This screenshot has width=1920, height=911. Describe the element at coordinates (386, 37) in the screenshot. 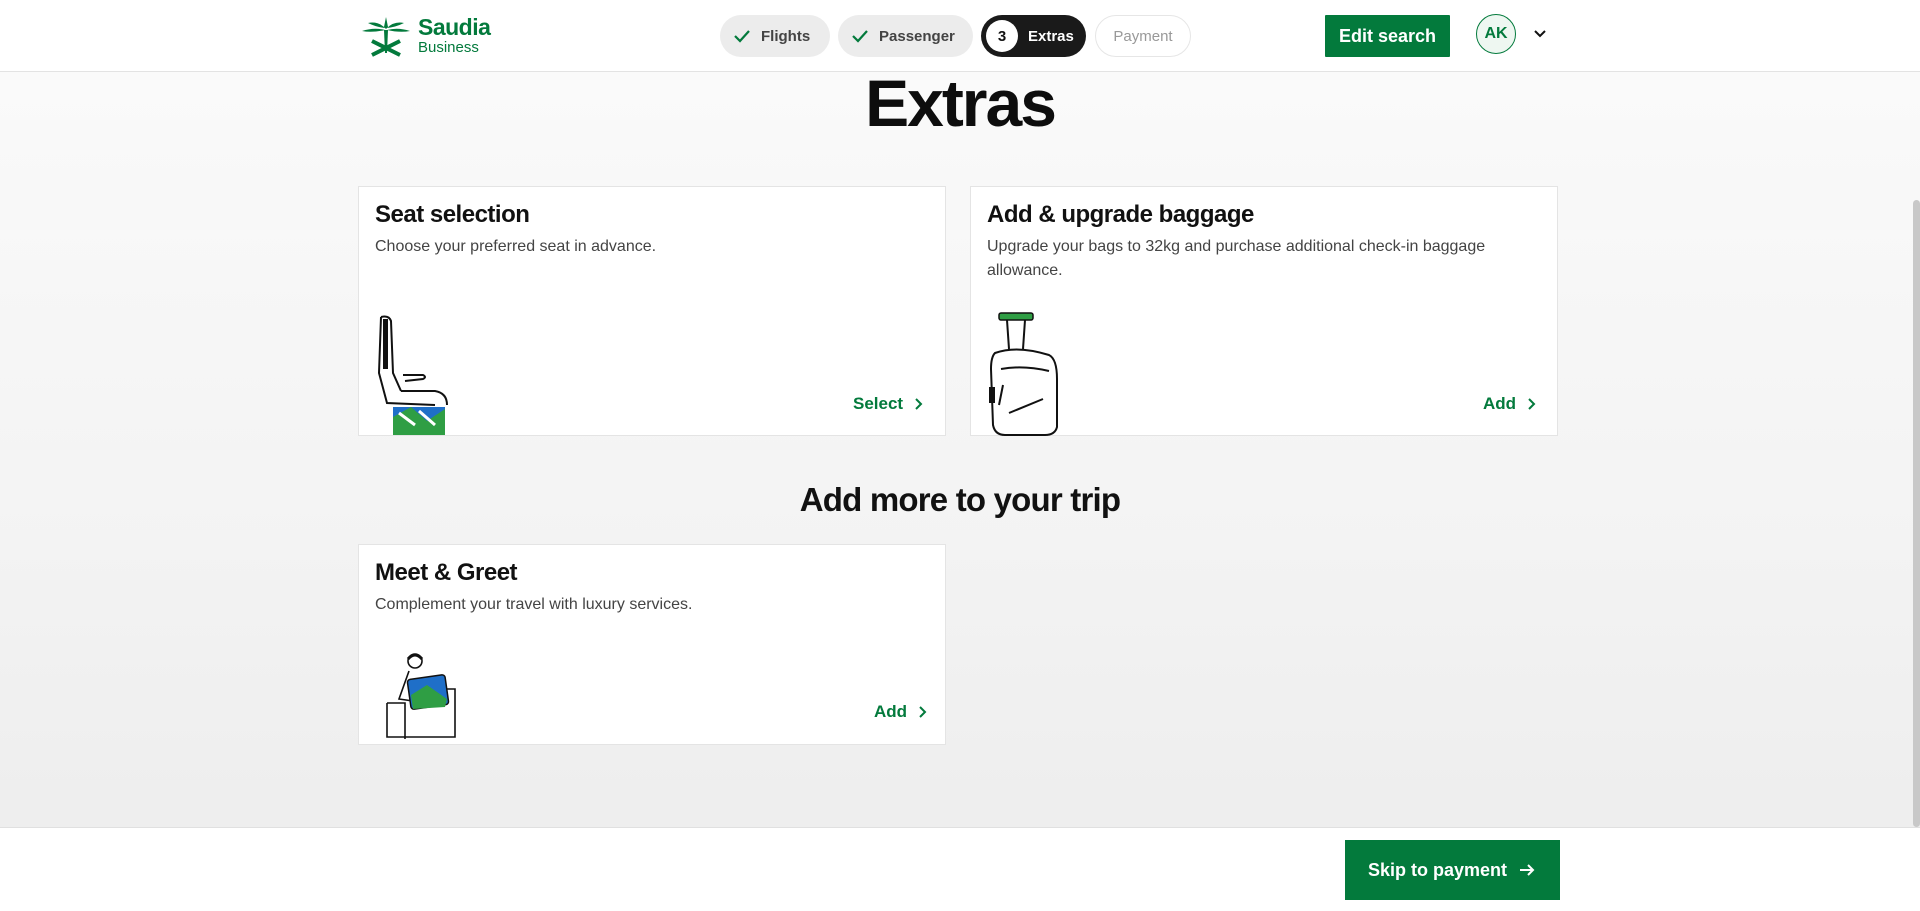

I see `palm-icon` at that location.